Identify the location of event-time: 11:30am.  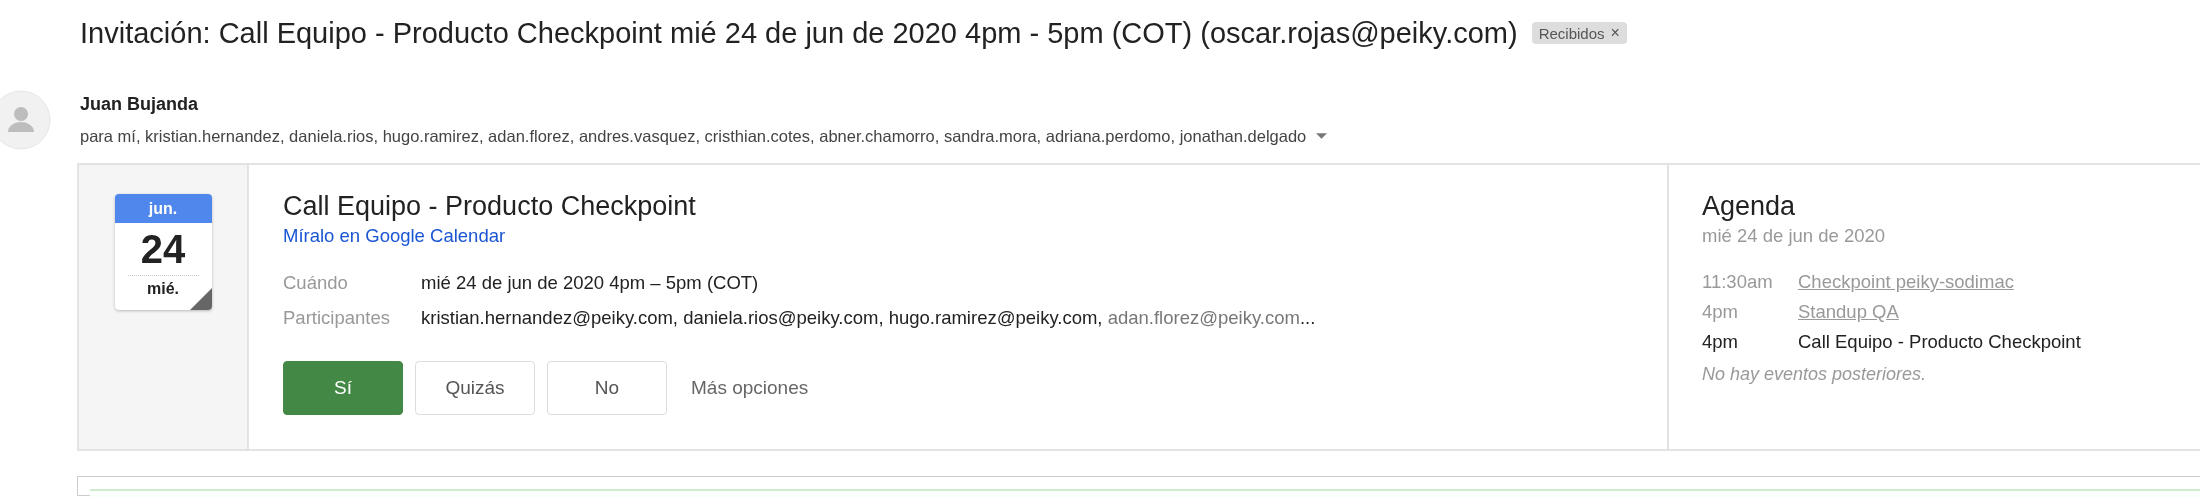
(1737, 282).